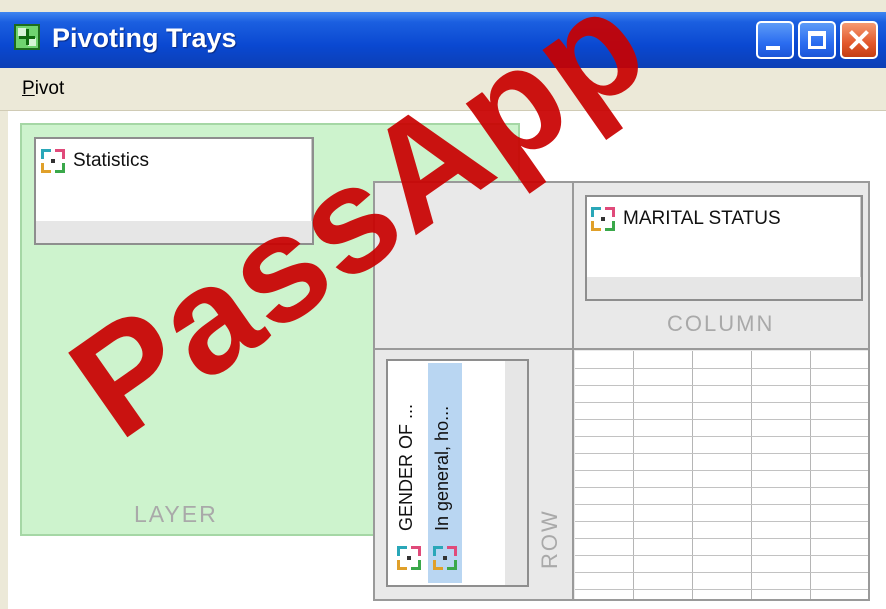 This screenshot has height=609, width=886. Describe the element at coordinates (174, 232) in the screenshot. I see `layer-item-box-strip` at that location.